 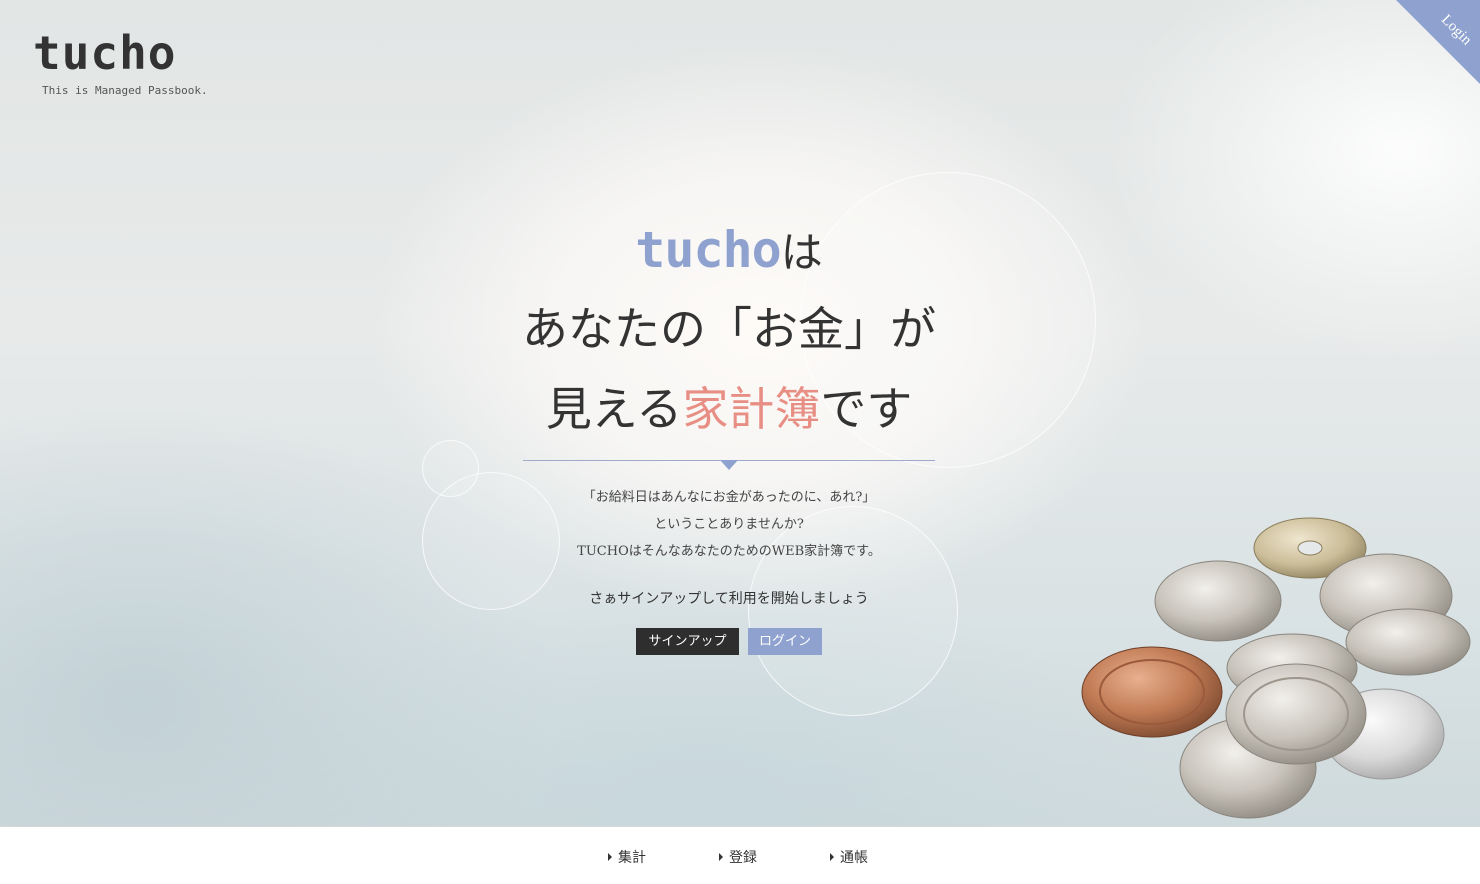 I want to click on headline-line-3: 見える家計簿です, so click(x=729, y=409).